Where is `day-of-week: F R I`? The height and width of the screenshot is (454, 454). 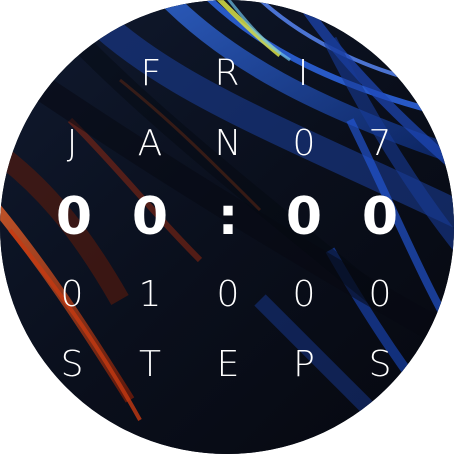 day-of-week: F R I is located at coordinates (227, 74).